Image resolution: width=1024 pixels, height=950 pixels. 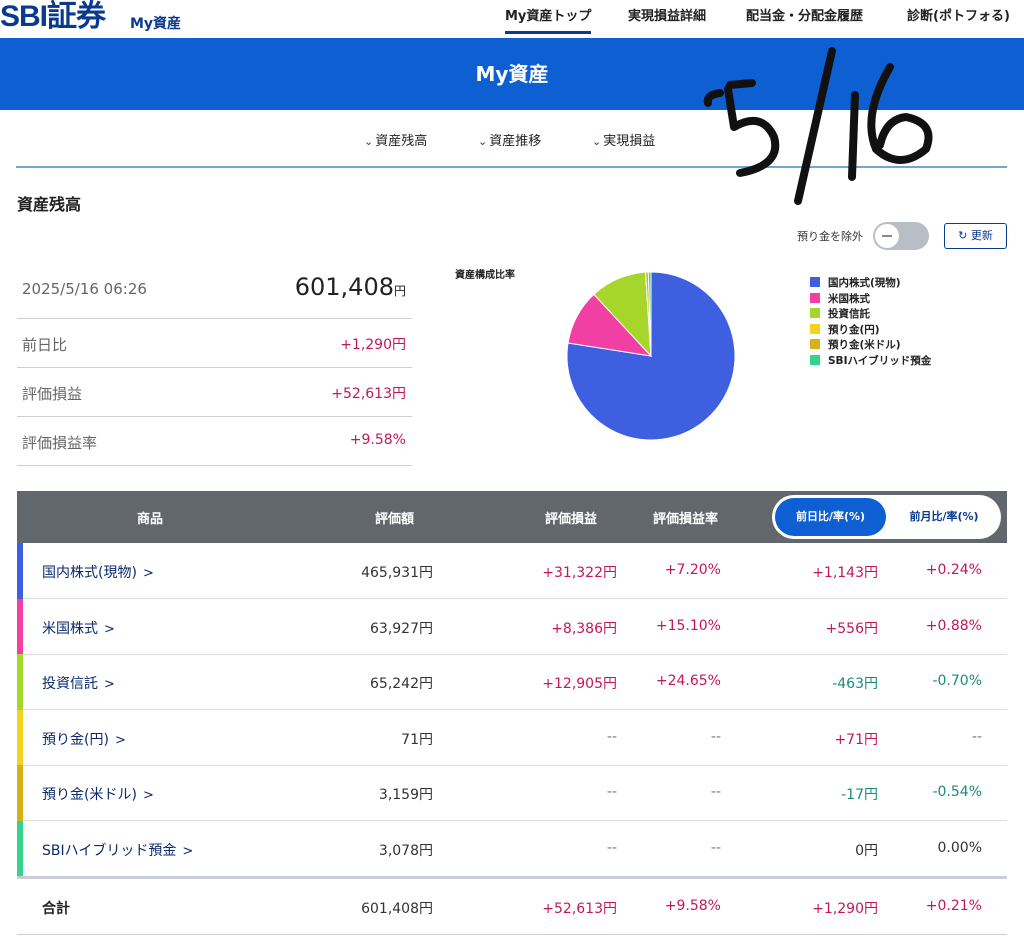 What do you see at coordinates (397, 573) in the screenshot?
I see `market-value: 465,931円` at bounding box center [397, 573].